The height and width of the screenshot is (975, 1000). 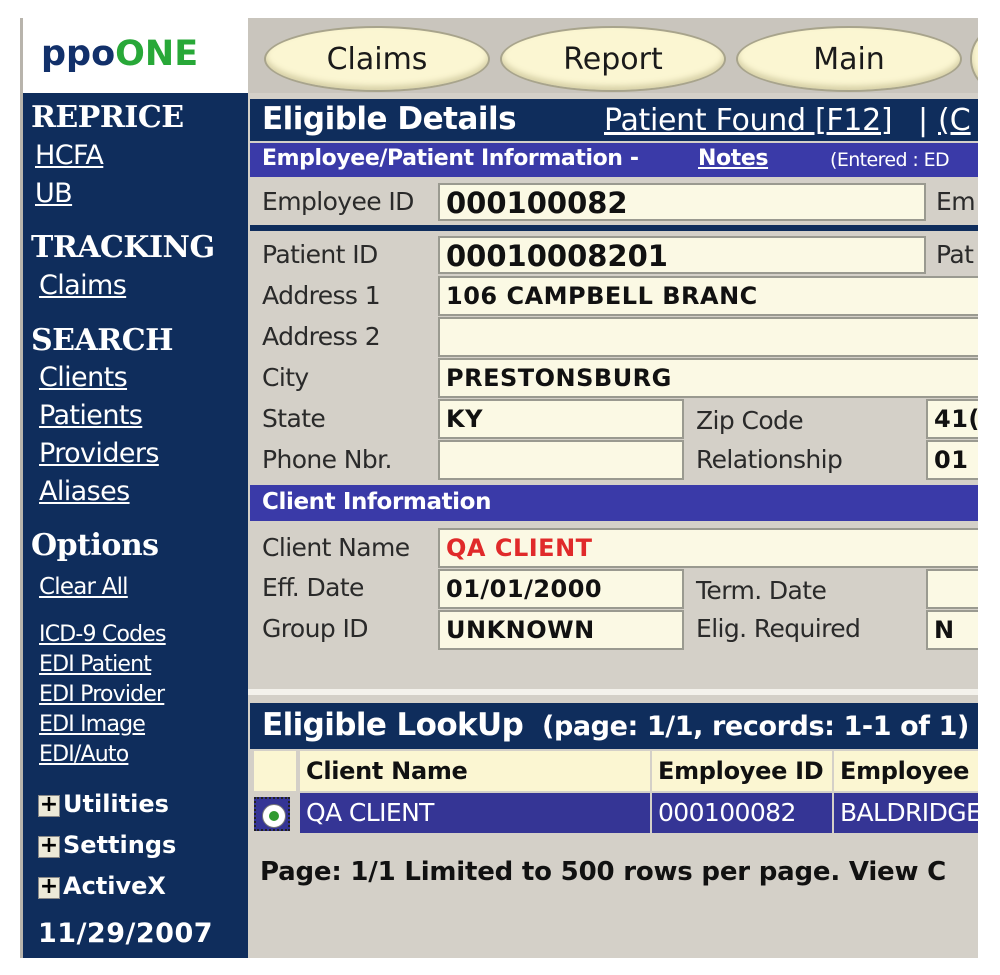 I want to click on group-id-field: UNKNOWN, so click(x=561, y=630).